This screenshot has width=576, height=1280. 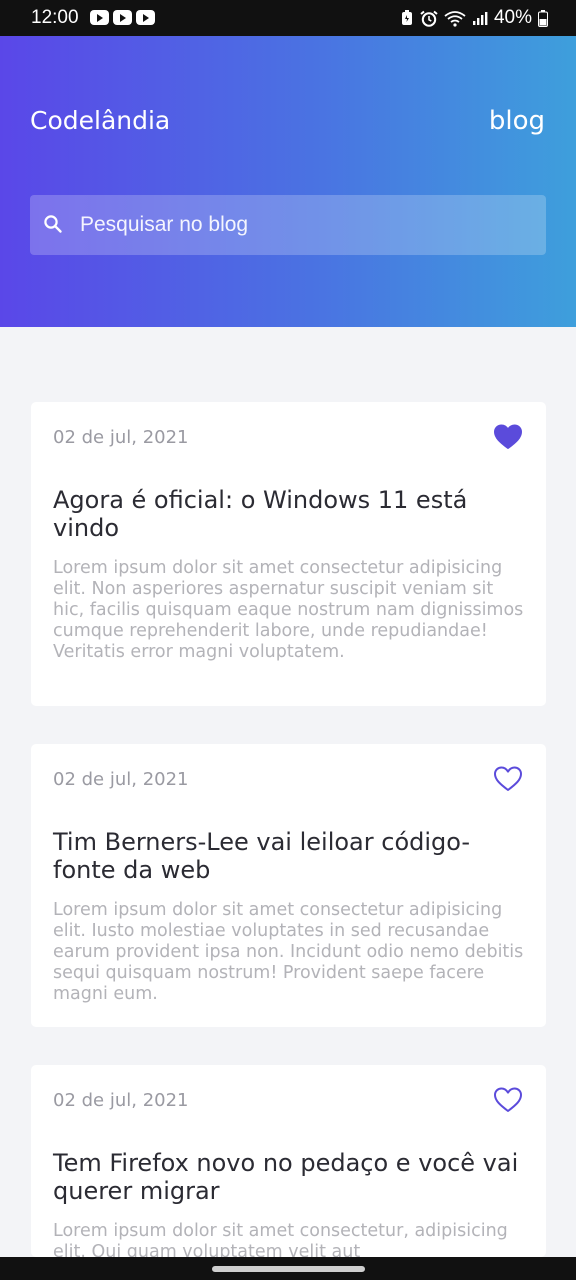 What do you see at coordinates (100, 121) in the screenshot?
I see `brand-logo: Codelândia` at bounding box center [100, 121].